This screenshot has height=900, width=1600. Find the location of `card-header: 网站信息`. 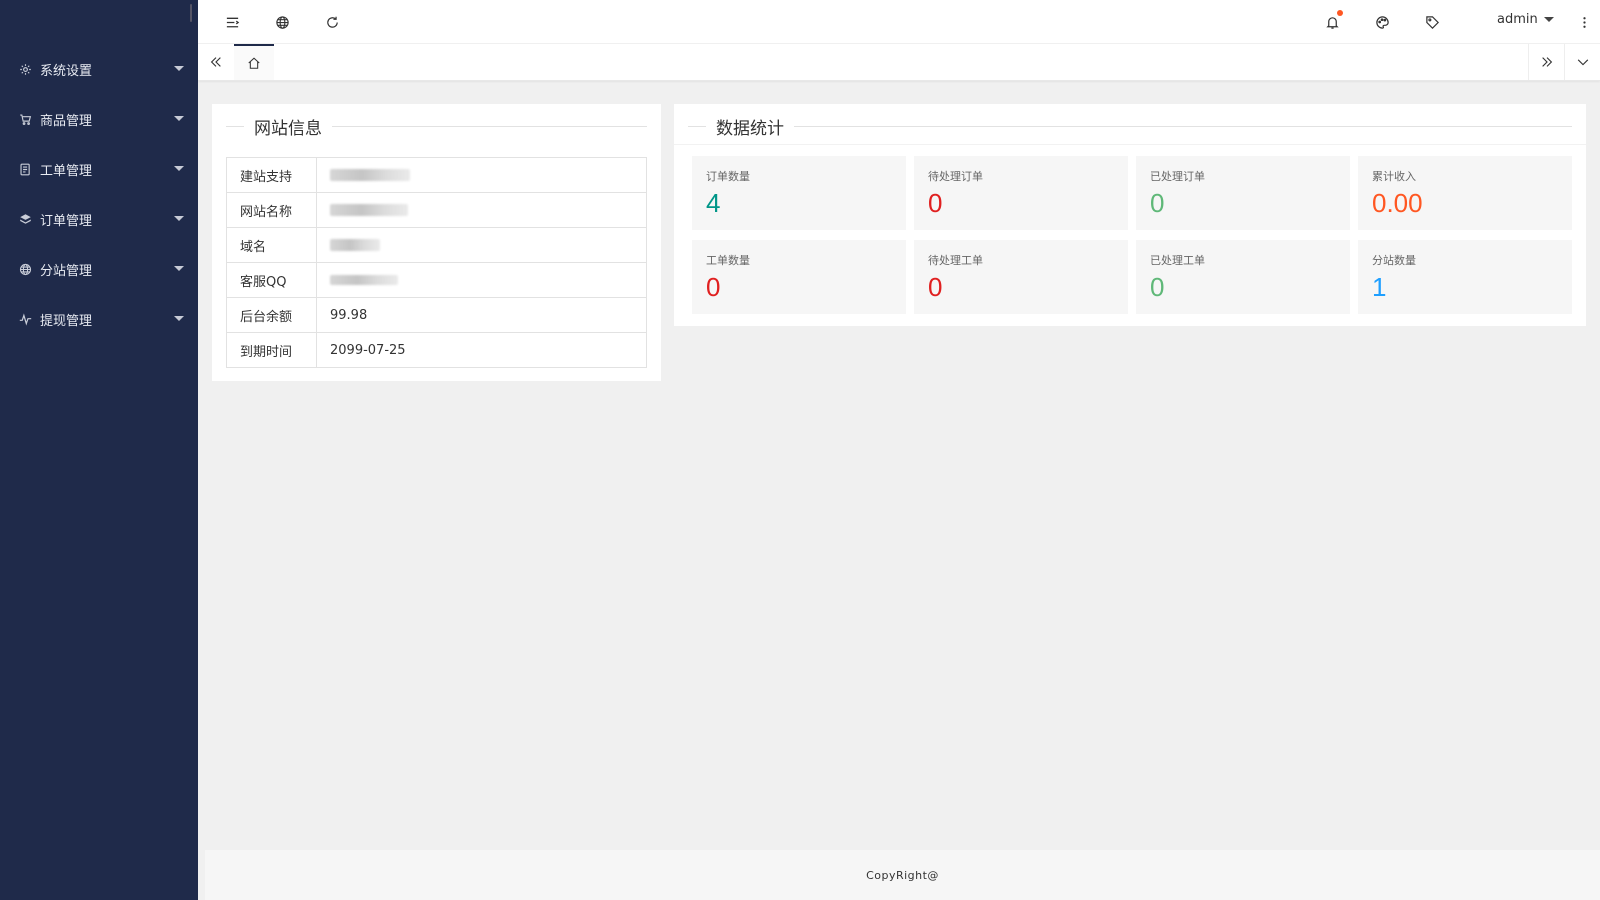

card-header: 网站信息 is located at coordinates (436, 126).